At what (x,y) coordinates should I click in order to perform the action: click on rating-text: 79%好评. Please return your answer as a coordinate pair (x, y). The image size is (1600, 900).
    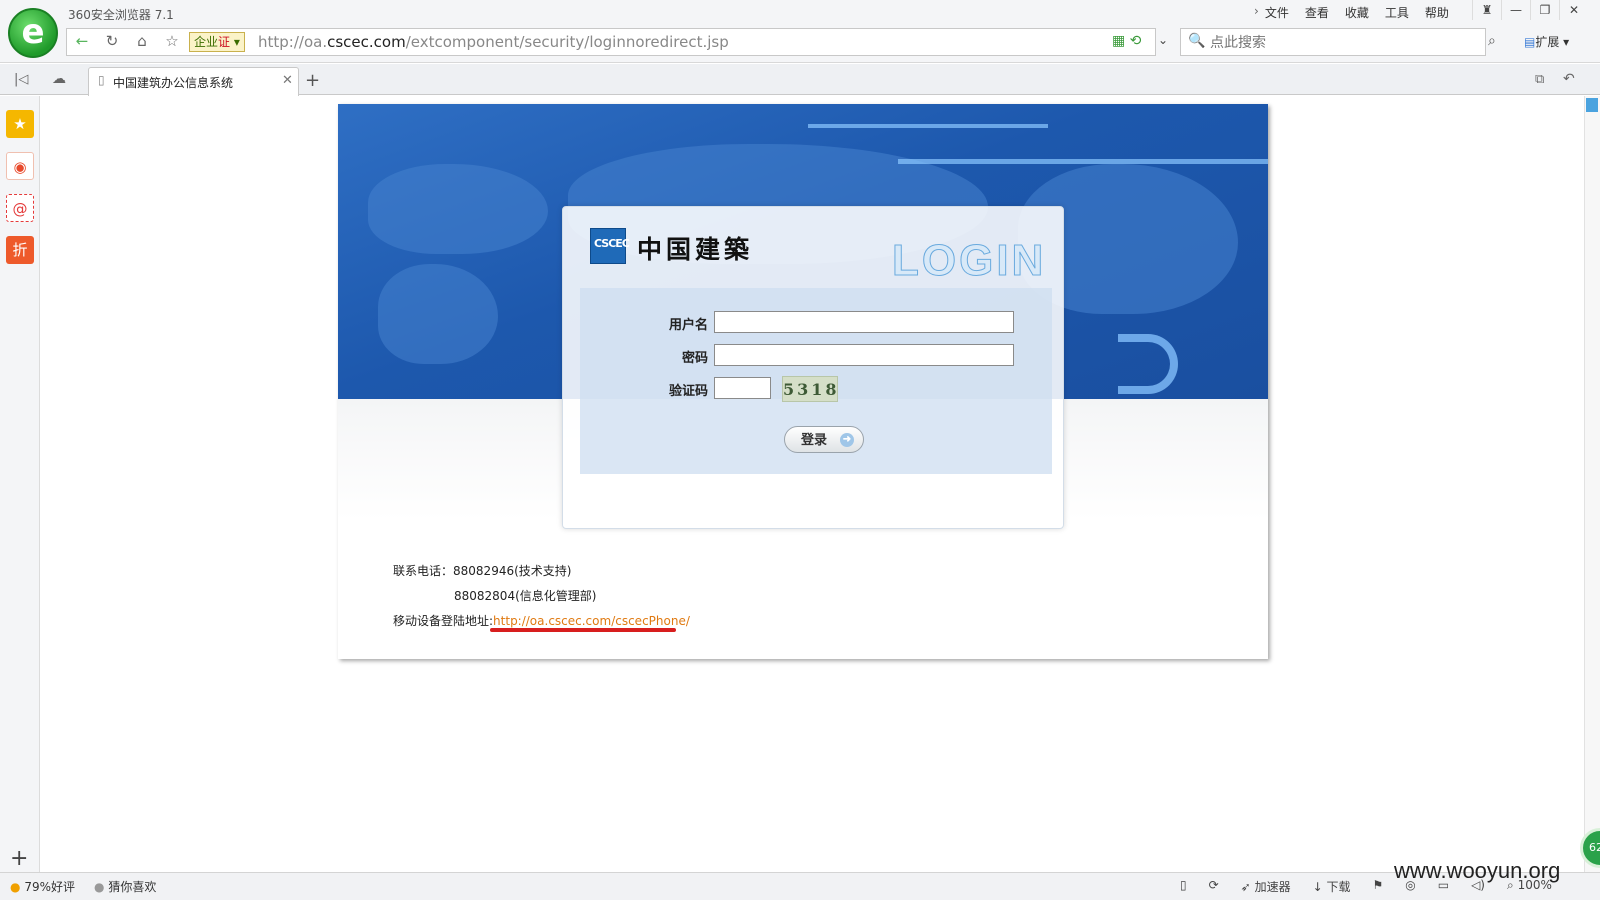
    Looking at the image, I should click on (49, 887).